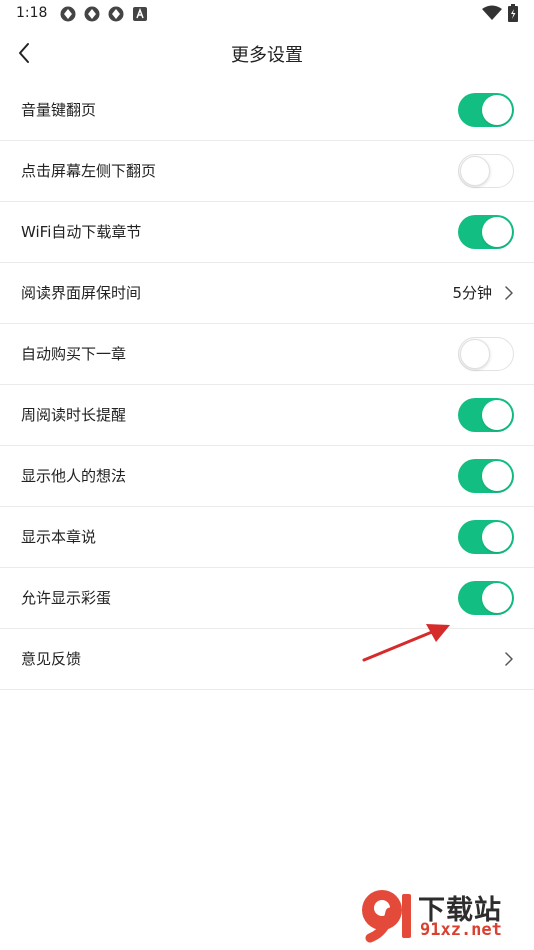 The image size is (534, 950). I want to click on setting-label: 点击屏幕左侧下翻页, so click(89, 171).